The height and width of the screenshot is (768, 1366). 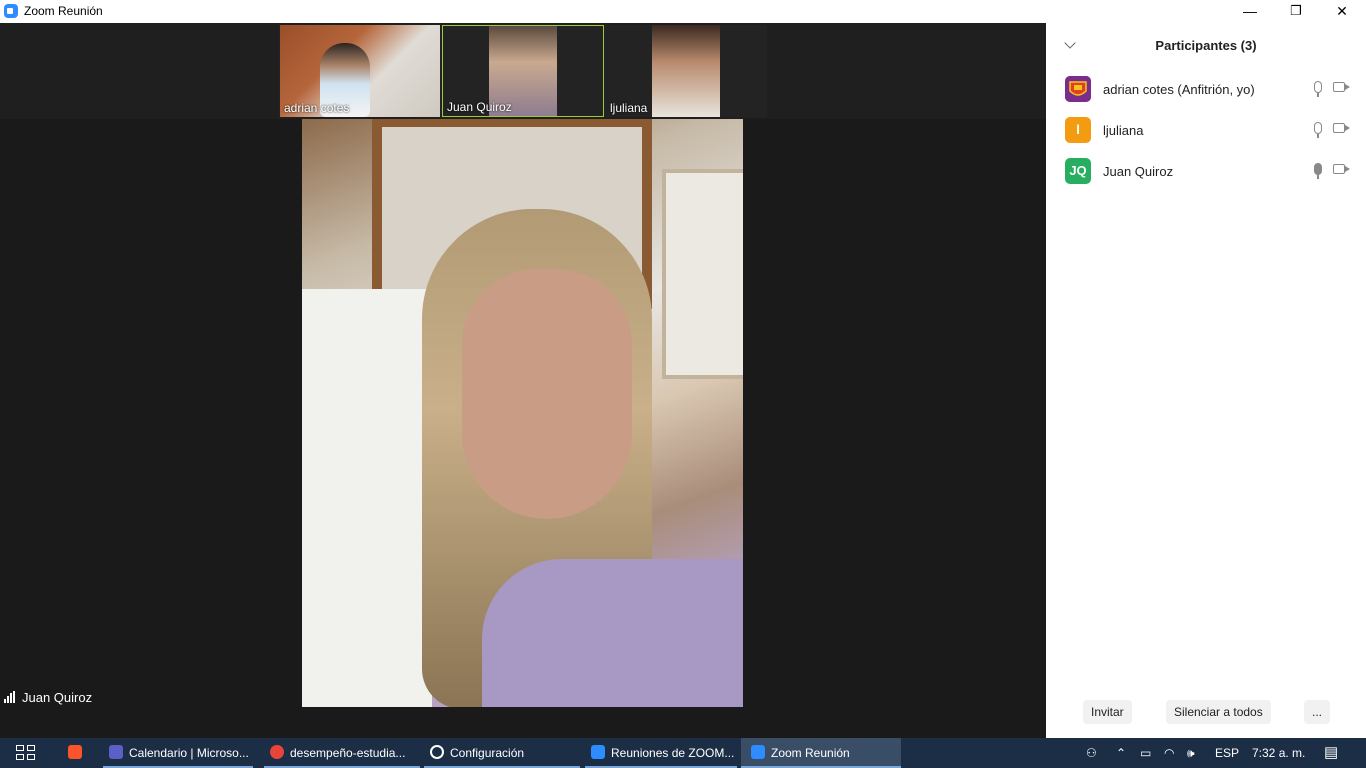 What do you see at coordinates (1296, 11) in the screenshot?
I see `restore-button: ❐` at bounding box center [1296, 11].